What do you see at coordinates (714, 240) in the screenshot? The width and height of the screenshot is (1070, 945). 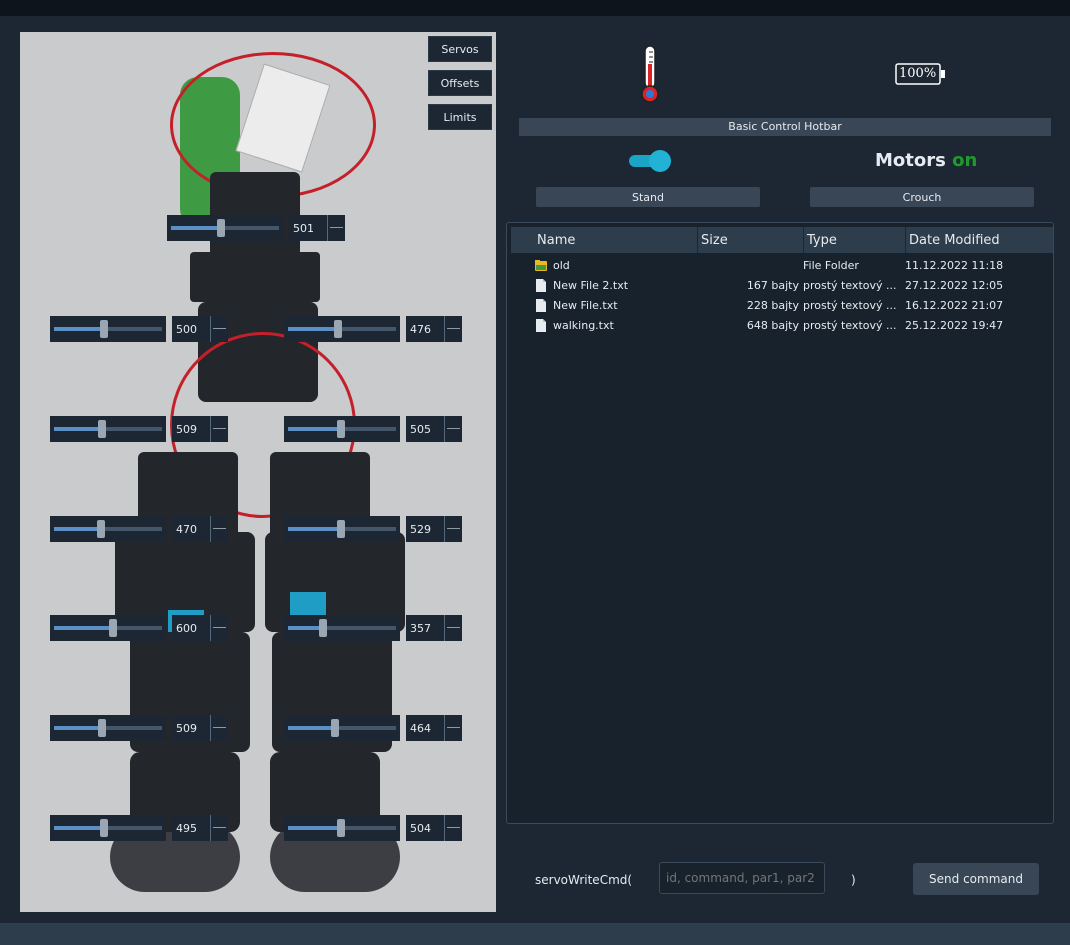 I see `column-size: Size` at bounding box center [714, 240].